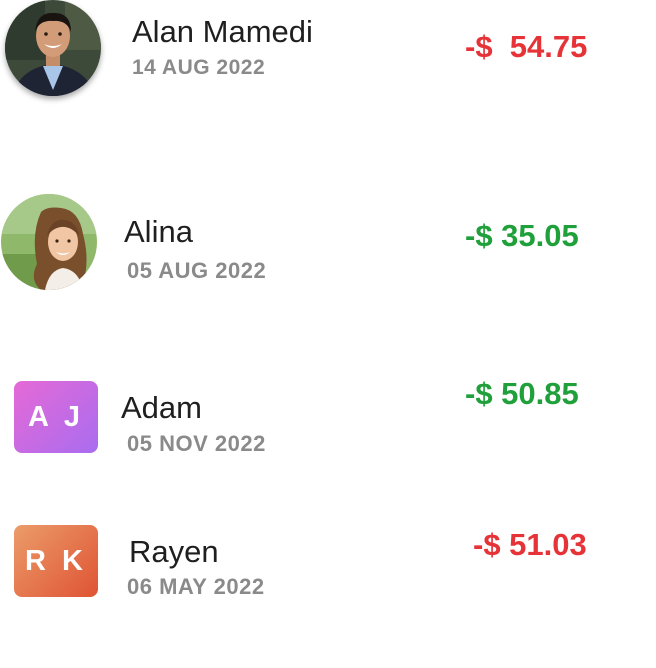 The height and width of the screenshot is (668, 656). What do you see at coordinates (522, 235) in the screenshot?
I see `transaction-amount: -$ 35.05` at bounding box center [522, 235].